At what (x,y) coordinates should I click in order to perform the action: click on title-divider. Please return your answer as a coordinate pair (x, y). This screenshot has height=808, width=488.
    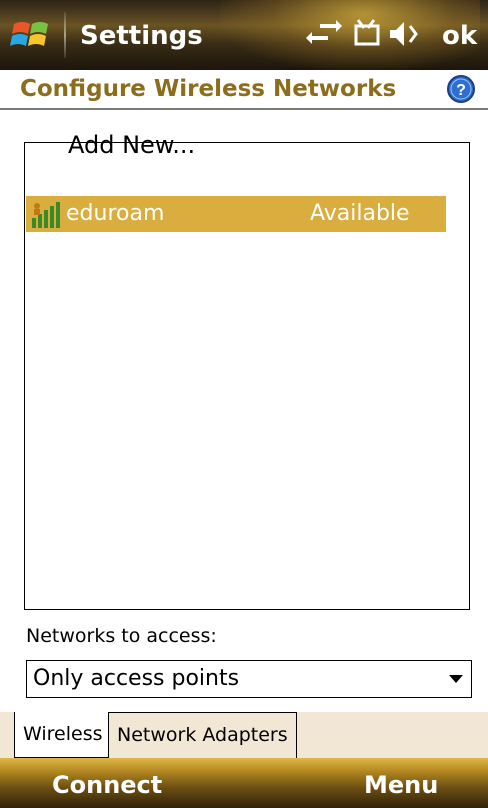
    Looking at the image, I should click on (65, 35).